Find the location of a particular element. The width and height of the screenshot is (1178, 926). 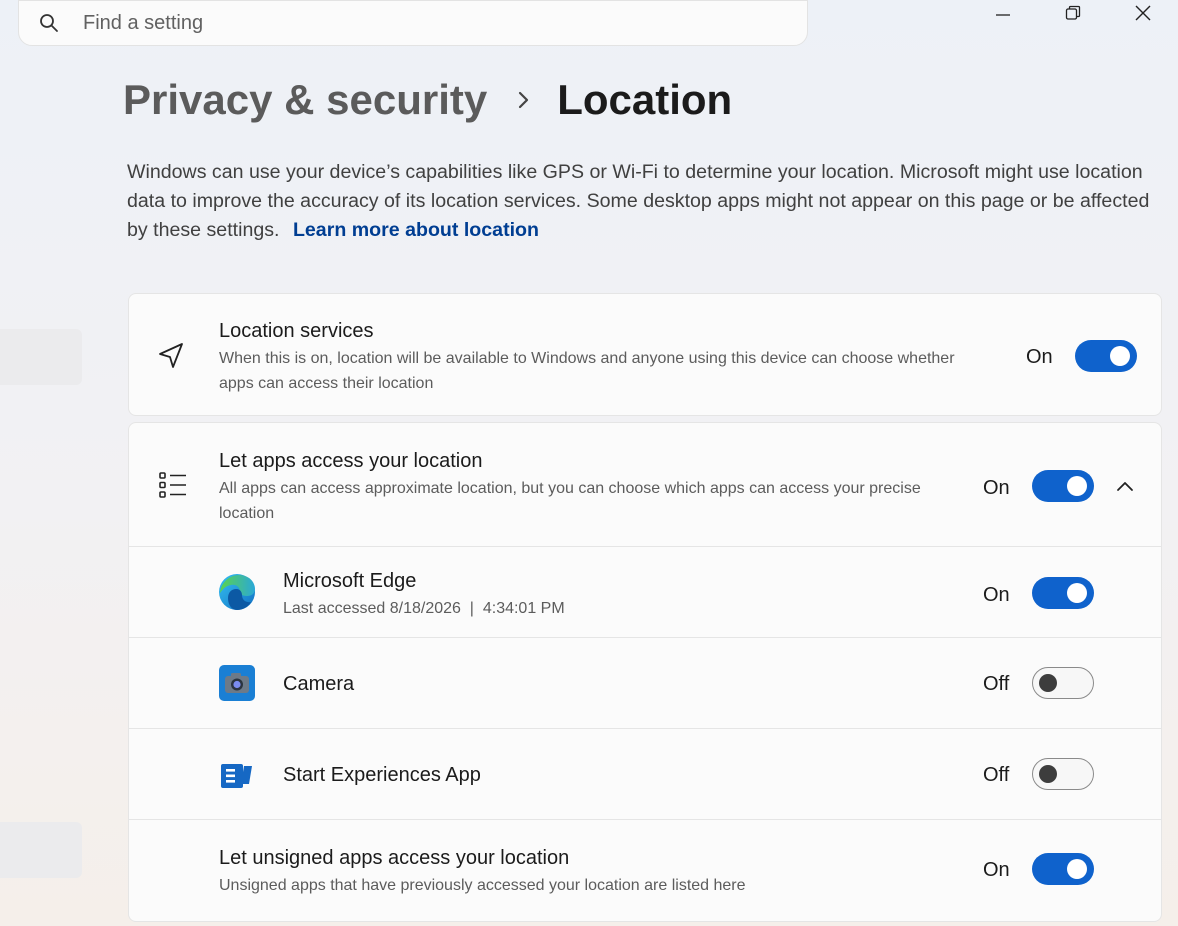

camera-icon is located at coordinates (237, 683).